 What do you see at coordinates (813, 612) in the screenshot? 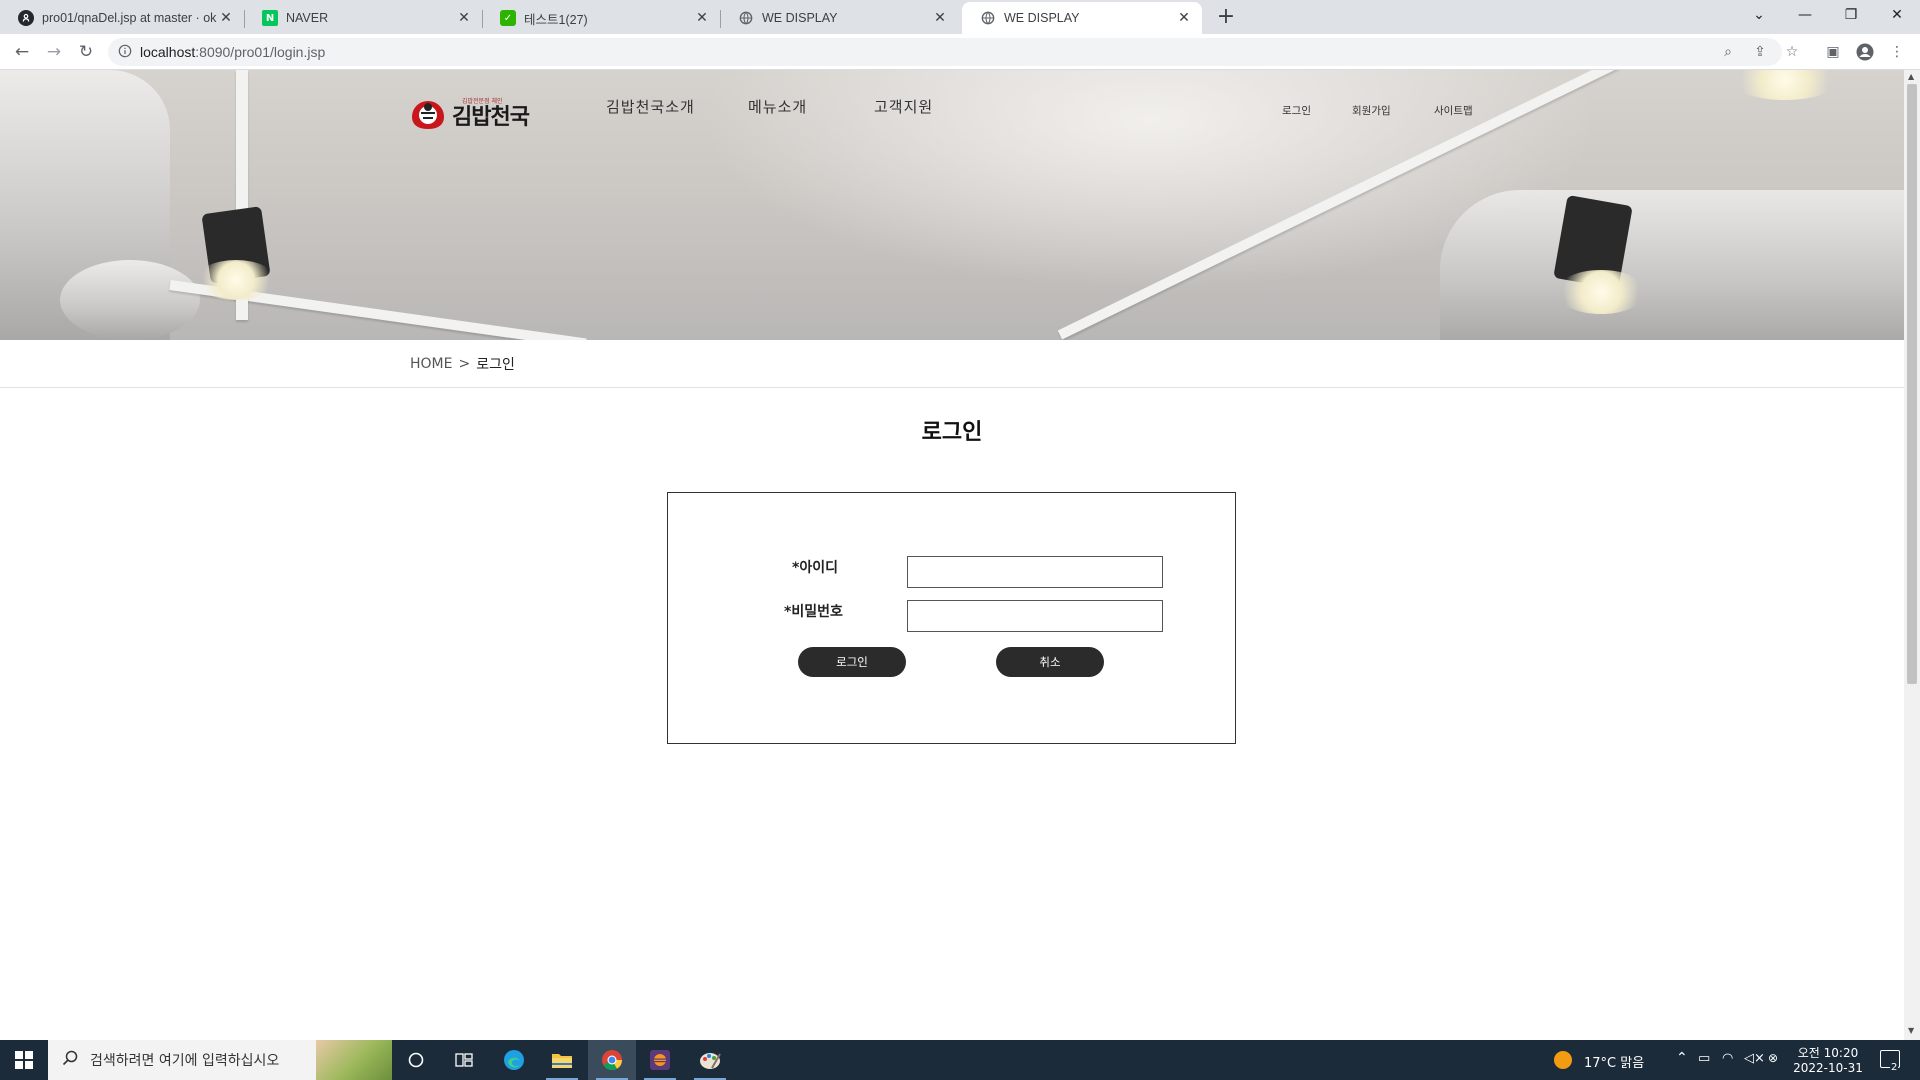
I see `password-label: *비밀번호` at bounding box center [813, 612].